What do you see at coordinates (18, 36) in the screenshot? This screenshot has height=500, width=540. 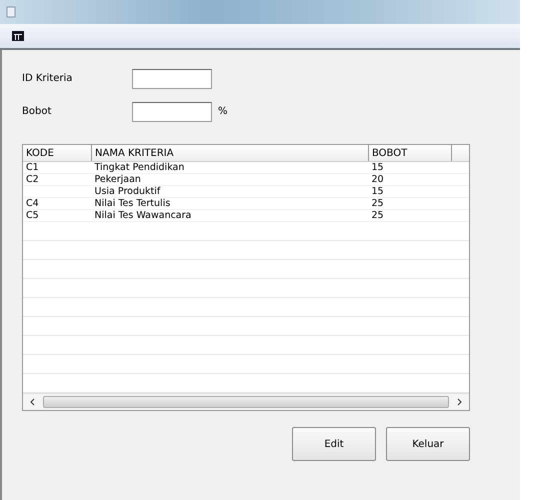 I see `form-icon` at bounding box center [18, 36].